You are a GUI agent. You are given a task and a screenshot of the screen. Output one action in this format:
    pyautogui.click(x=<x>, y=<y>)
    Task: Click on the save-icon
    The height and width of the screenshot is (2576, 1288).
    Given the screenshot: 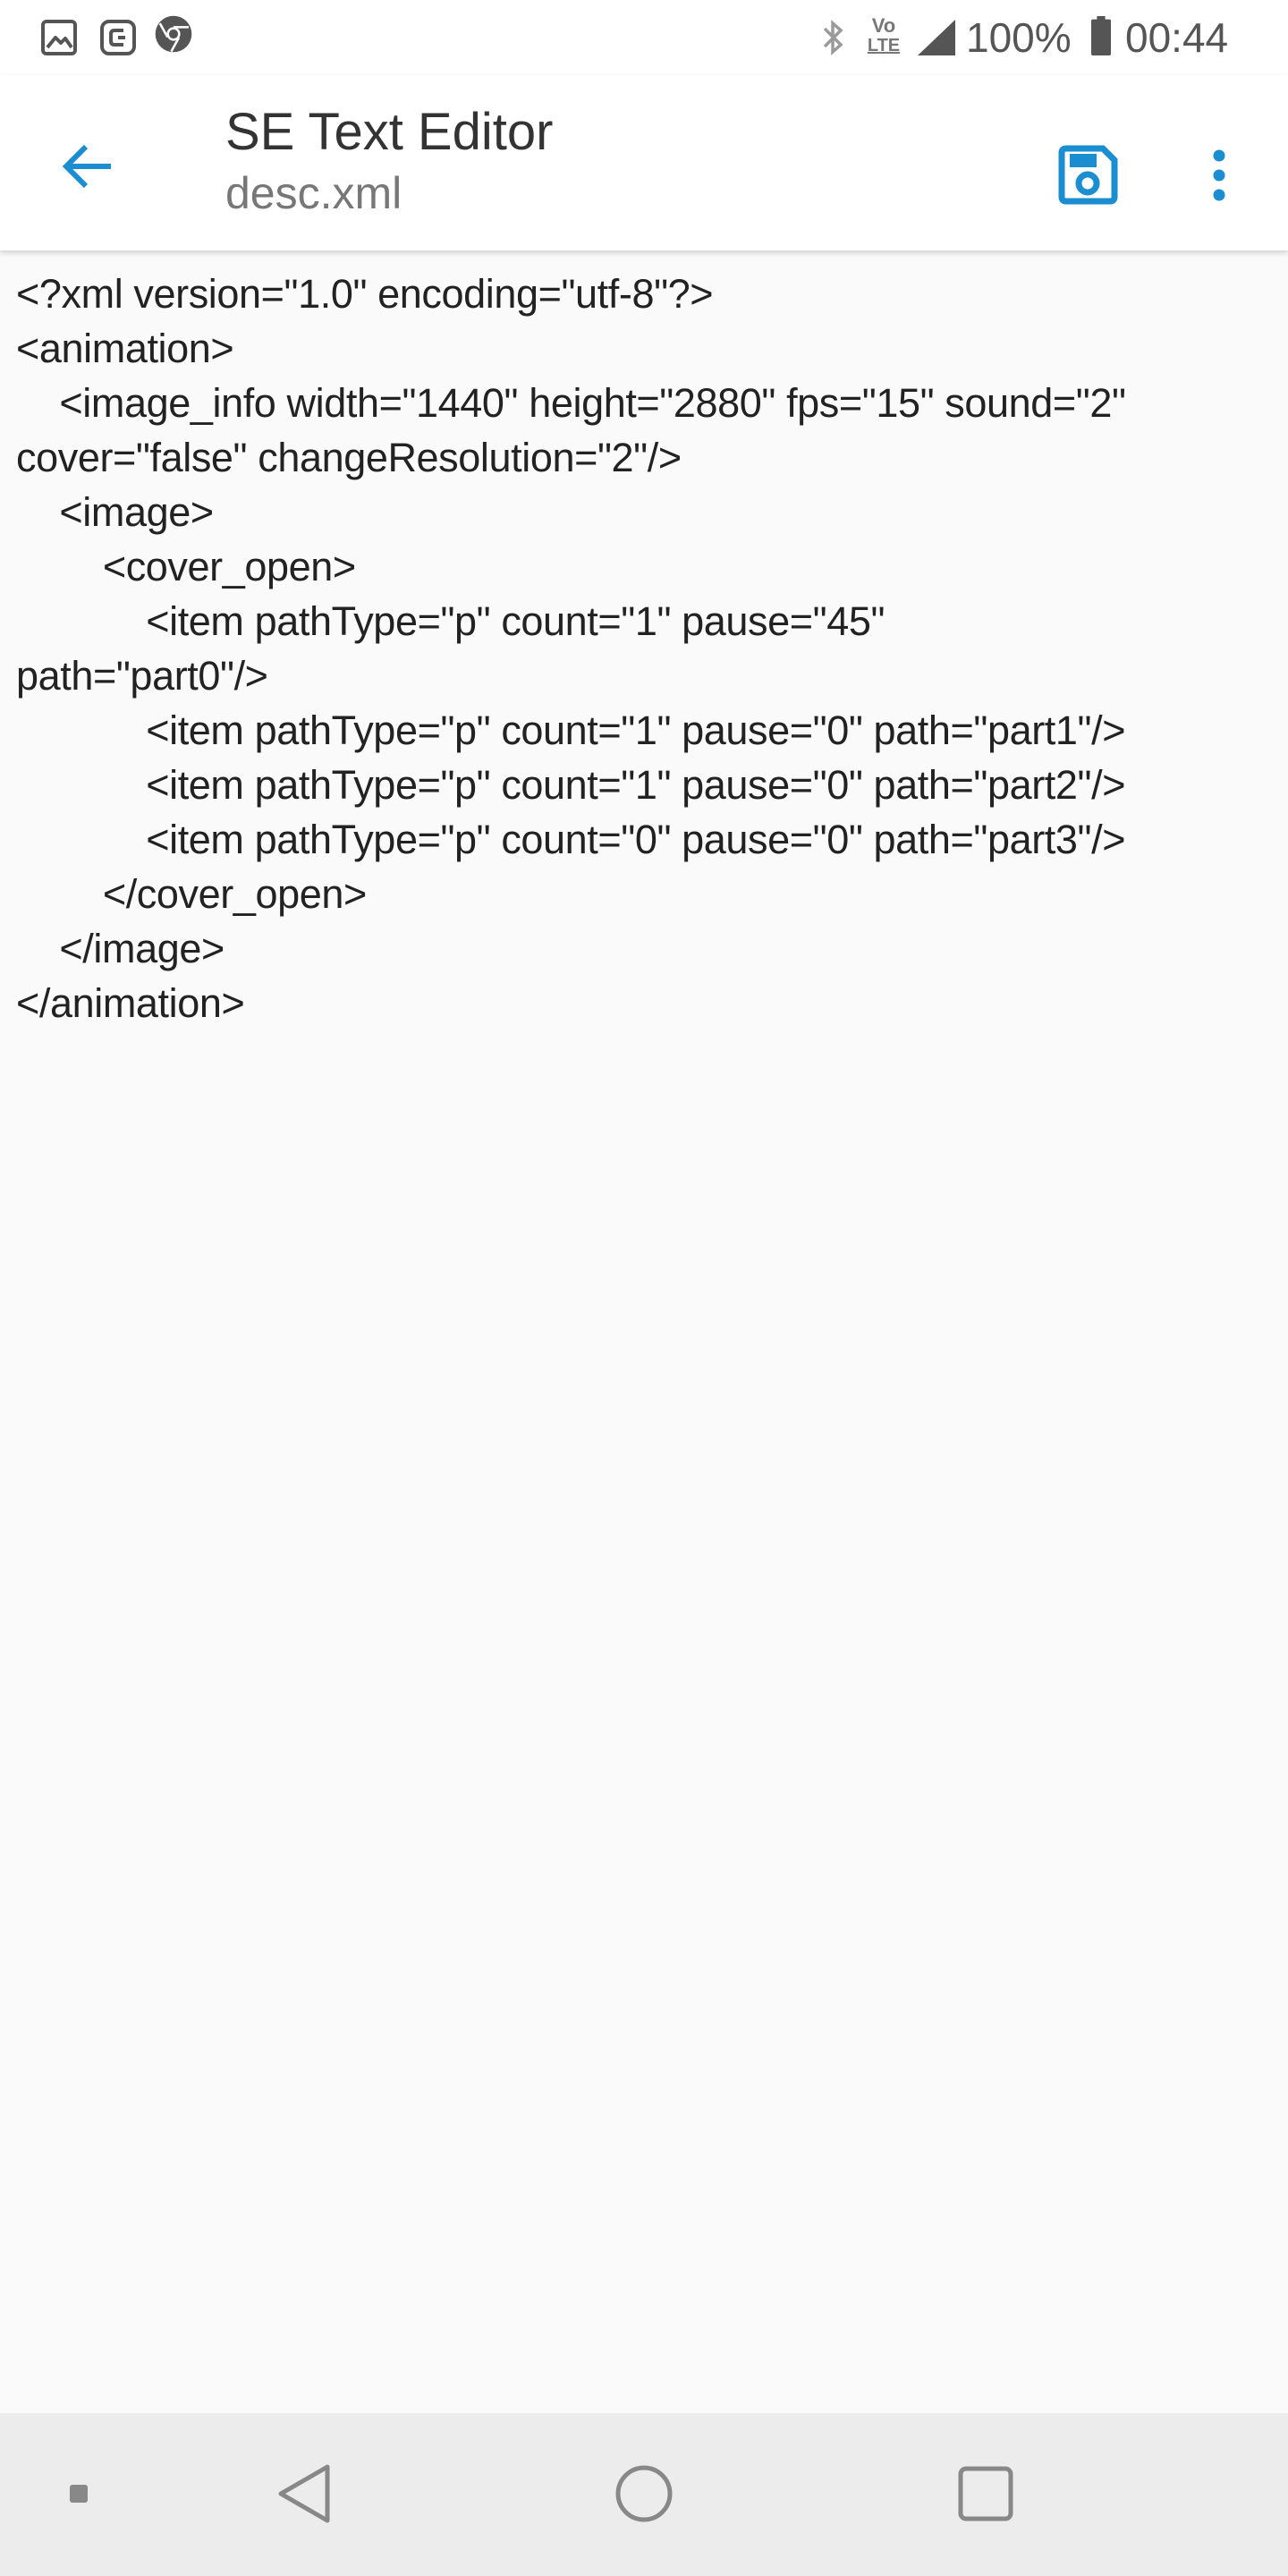 What is the action you would take?
    pyautogui.click(x=1088, y=175)
    